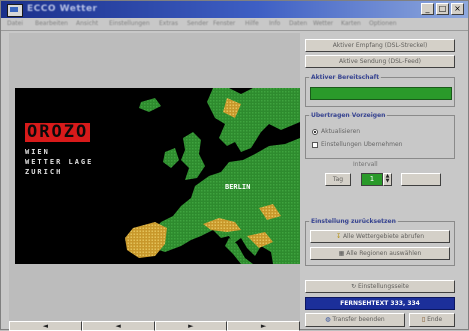 The height and width of the screenshot is (331, 469). Describe the element at coordinates (351, 24) in the screenshot. I see `menu-item: Karten` at that location.